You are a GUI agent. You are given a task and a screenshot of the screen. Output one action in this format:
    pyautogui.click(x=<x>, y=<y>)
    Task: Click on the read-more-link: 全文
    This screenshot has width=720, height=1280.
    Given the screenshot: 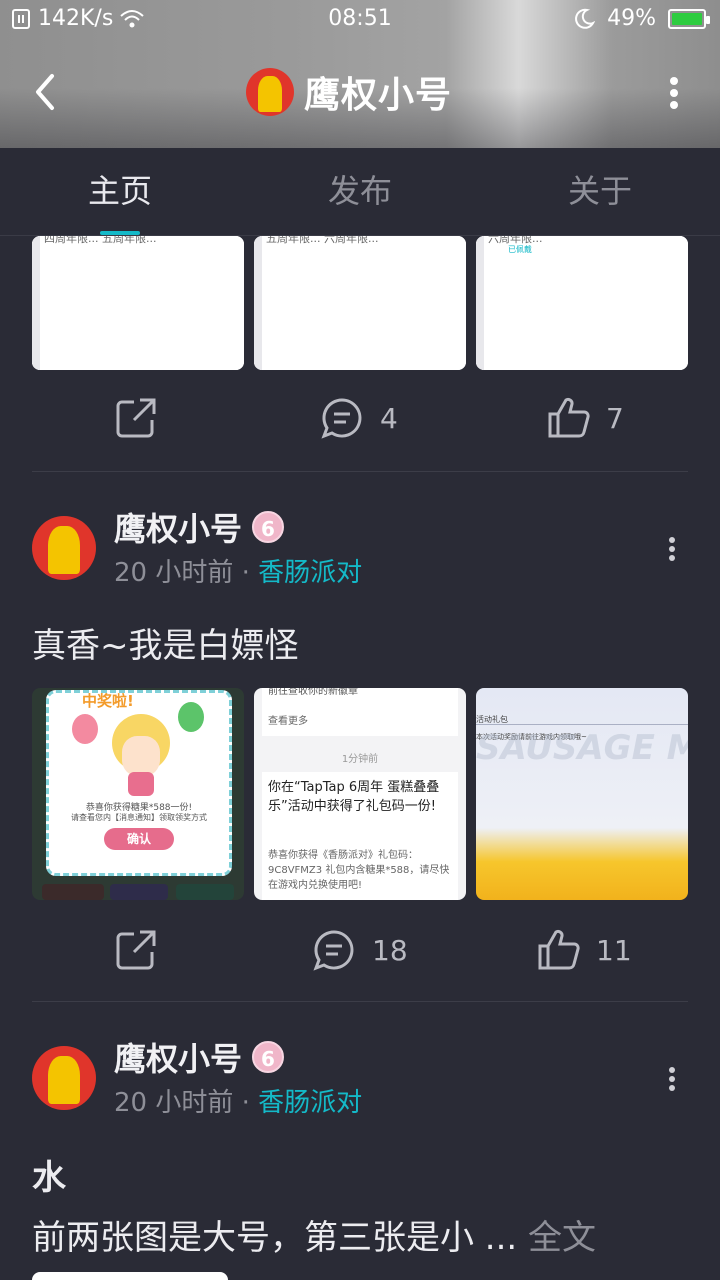 What is the action you would take?
    pyautogui.click(x=562, y=1238)
    